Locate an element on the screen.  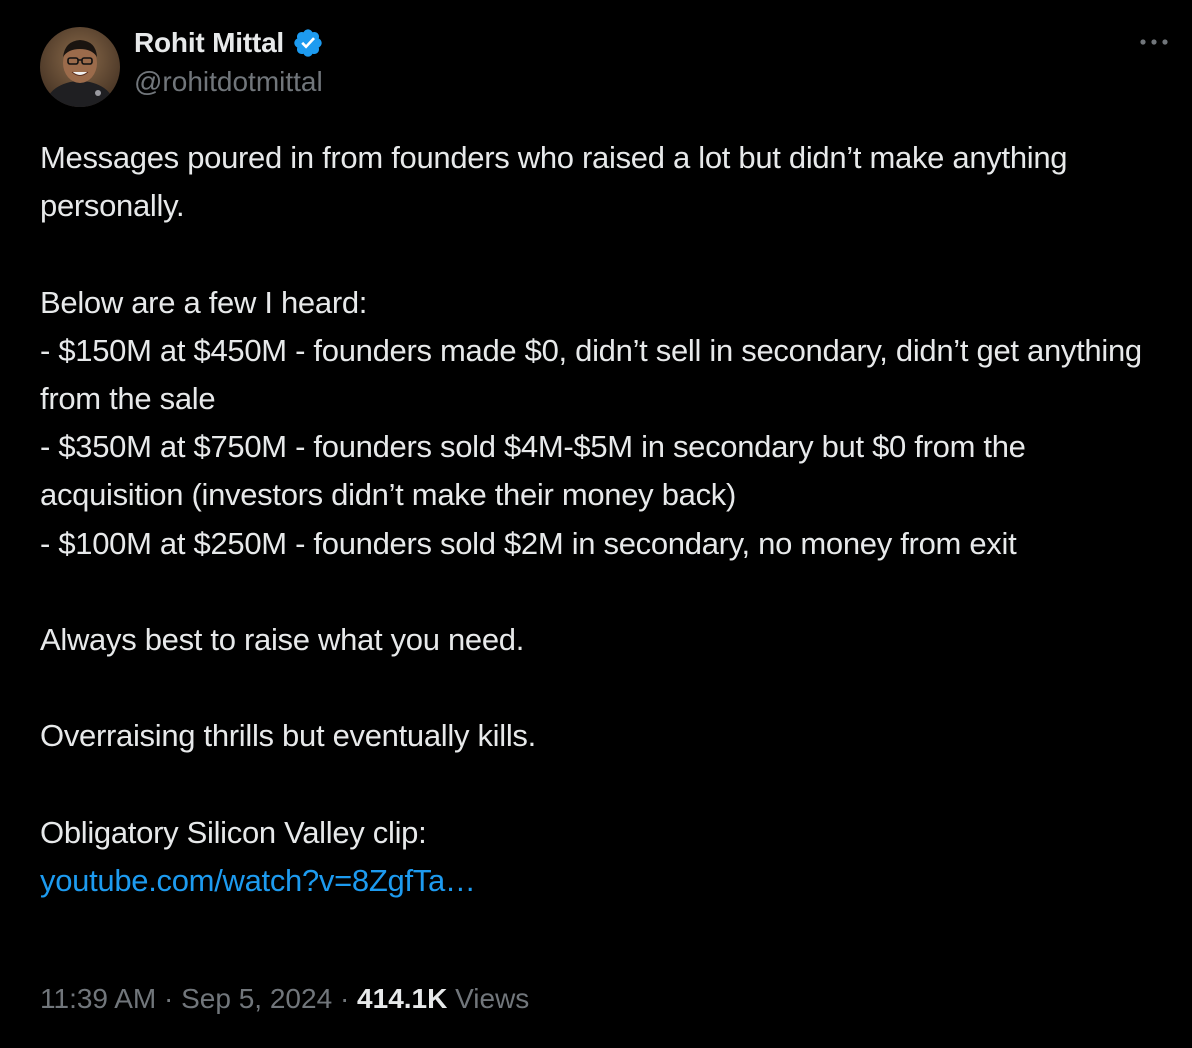
tweet-list-intro: Below are a few I heard: is located at coordinates (204, 302).